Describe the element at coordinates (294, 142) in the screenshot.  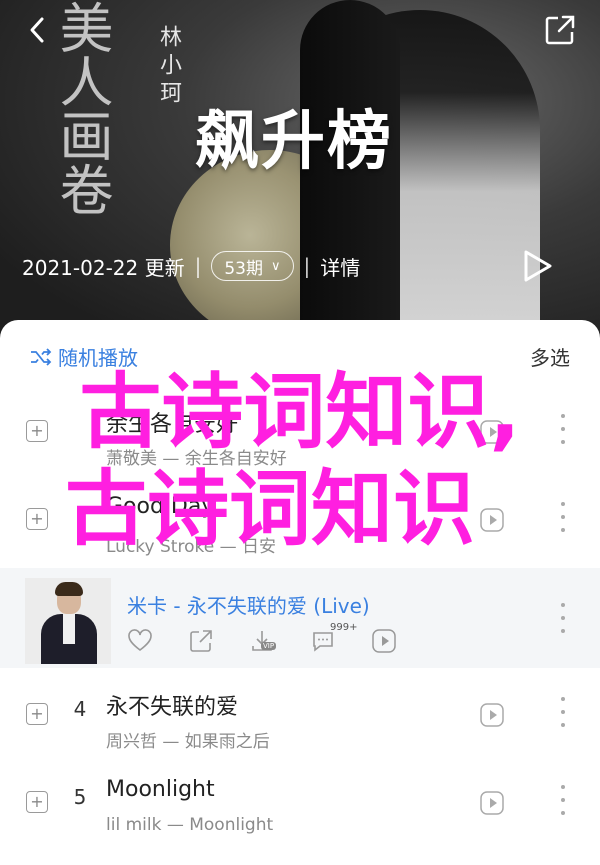
I see `playlist-title: 飙升榜` at that location.